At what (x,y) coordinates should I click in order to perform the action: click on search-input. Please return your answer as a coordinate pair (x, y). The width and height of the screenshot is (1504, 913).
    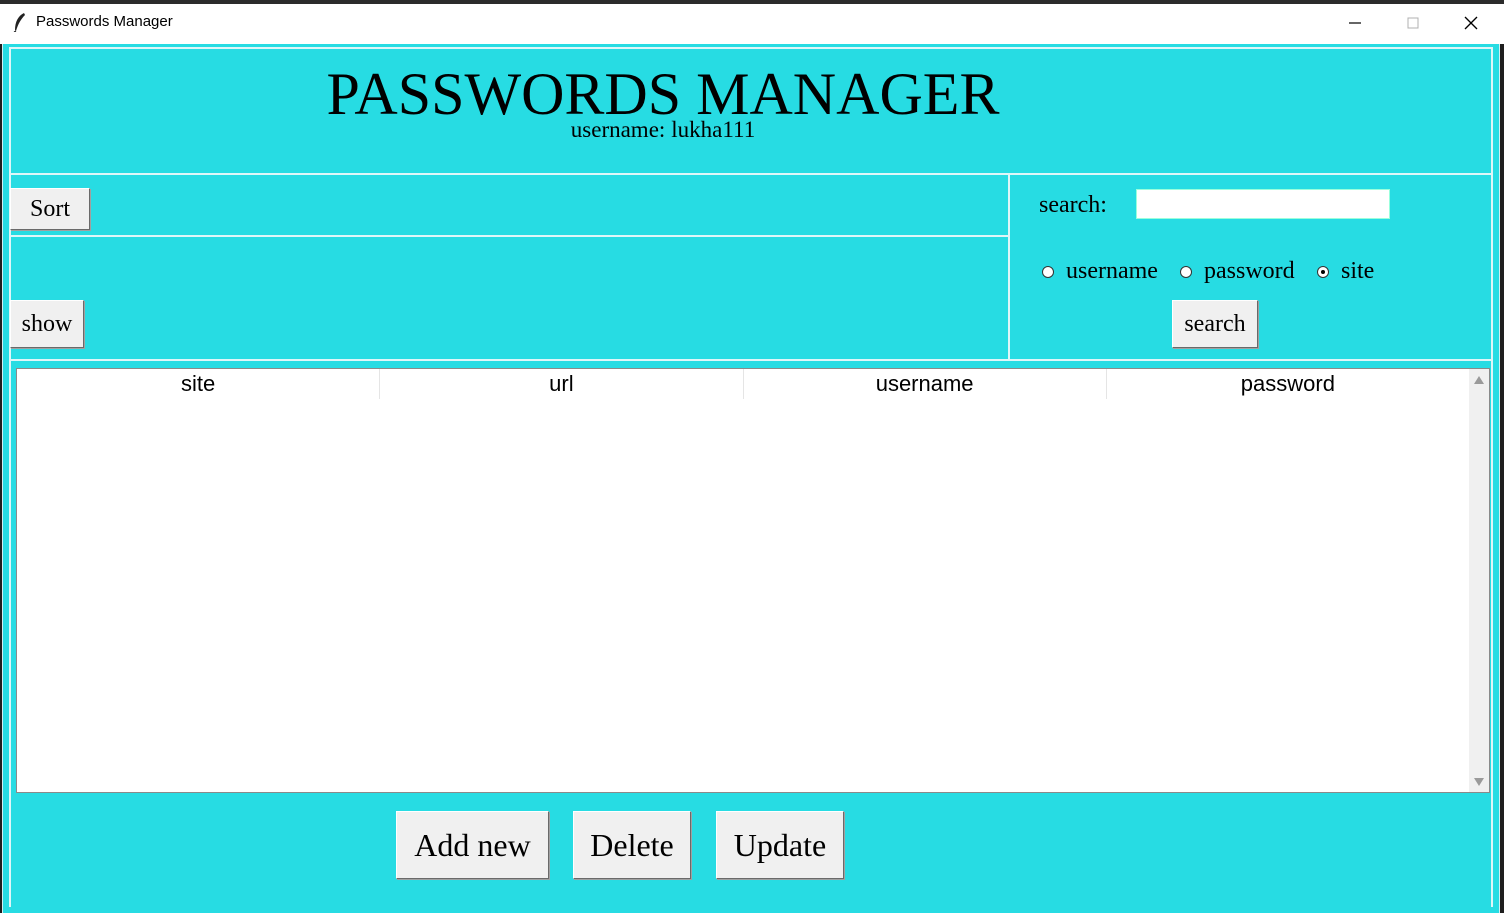
    Looking at the image, I should click on (1263, 204).